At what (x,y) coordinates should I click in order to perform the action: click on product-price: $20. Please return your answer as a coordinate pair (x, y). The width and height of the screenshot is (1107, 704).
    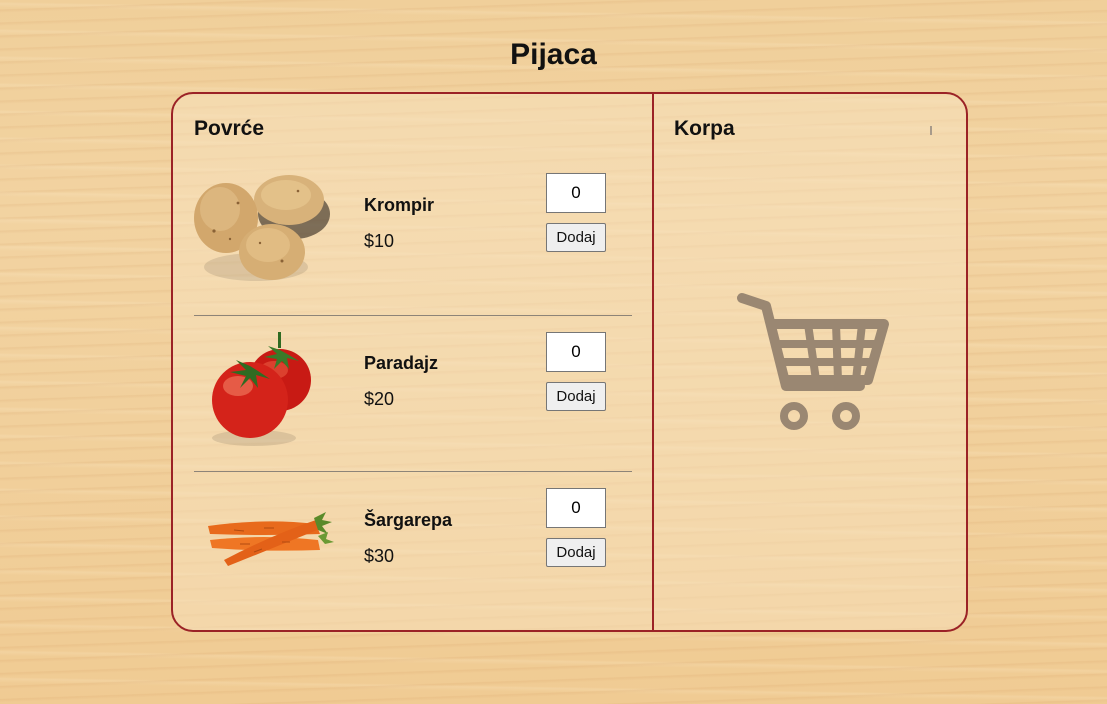
    Looking at the image, I should click on (379, 399).